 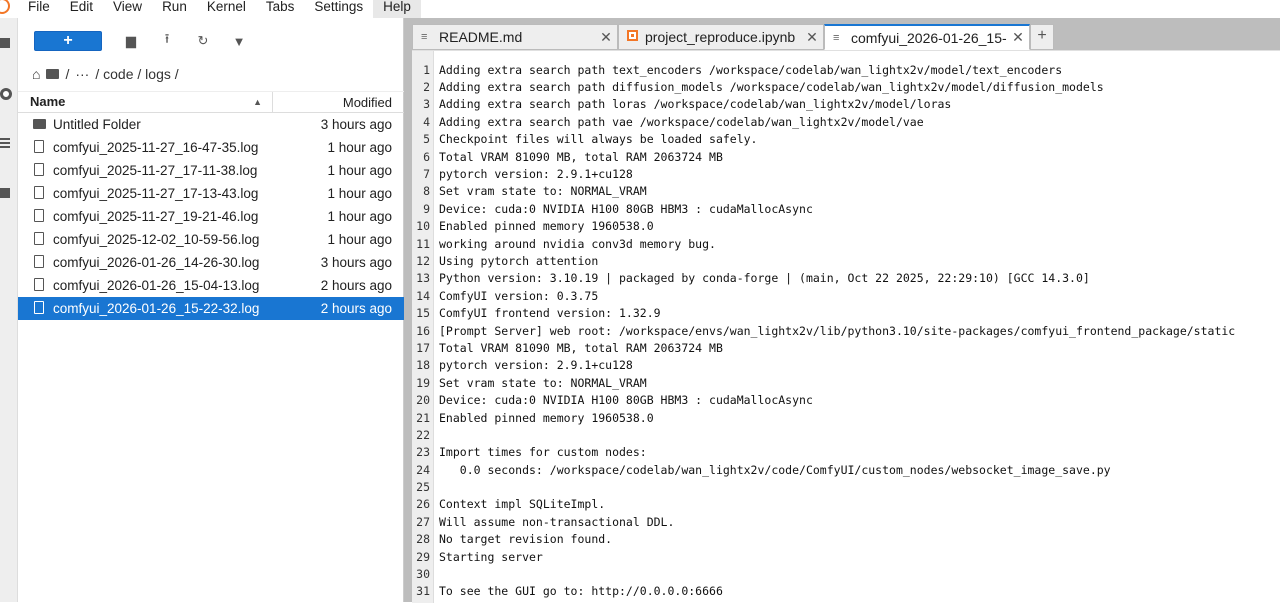 What do you see at coordinates (846, 260) in the screenshot?
I see `code-line: 12 Using pytorch attention` at bounding box center [846, 260].